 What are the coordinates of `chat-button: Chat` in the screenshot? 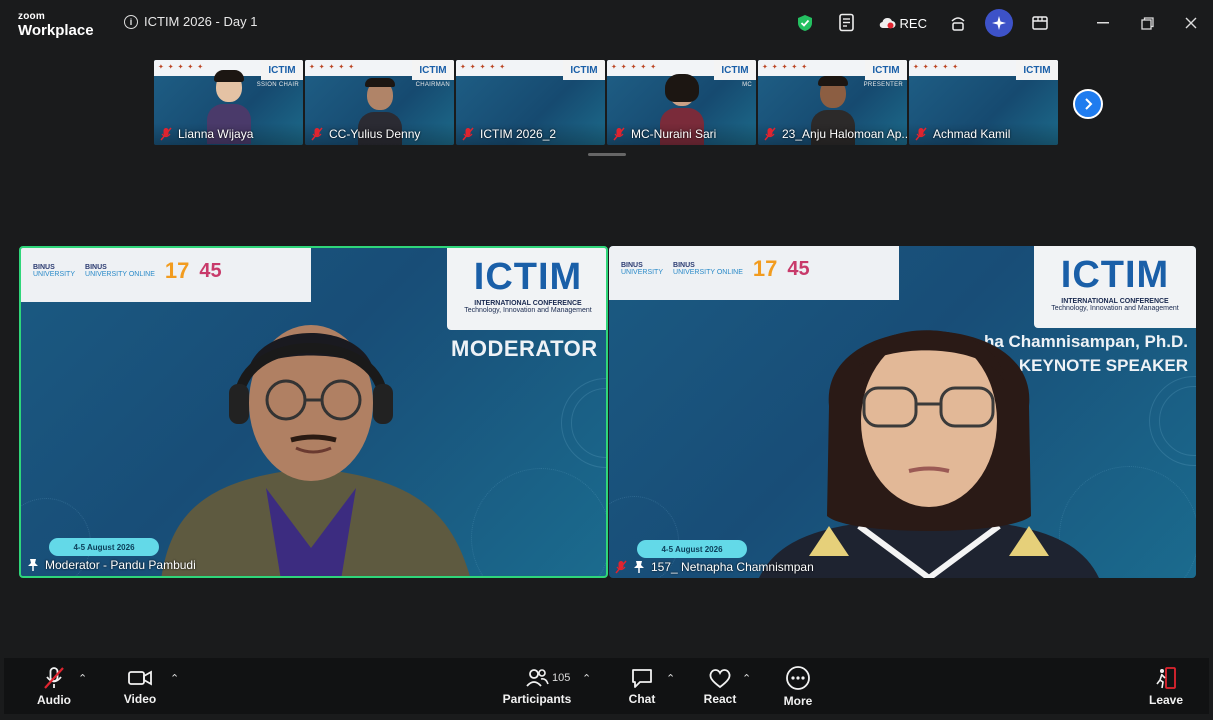 It's located at (642, 686).